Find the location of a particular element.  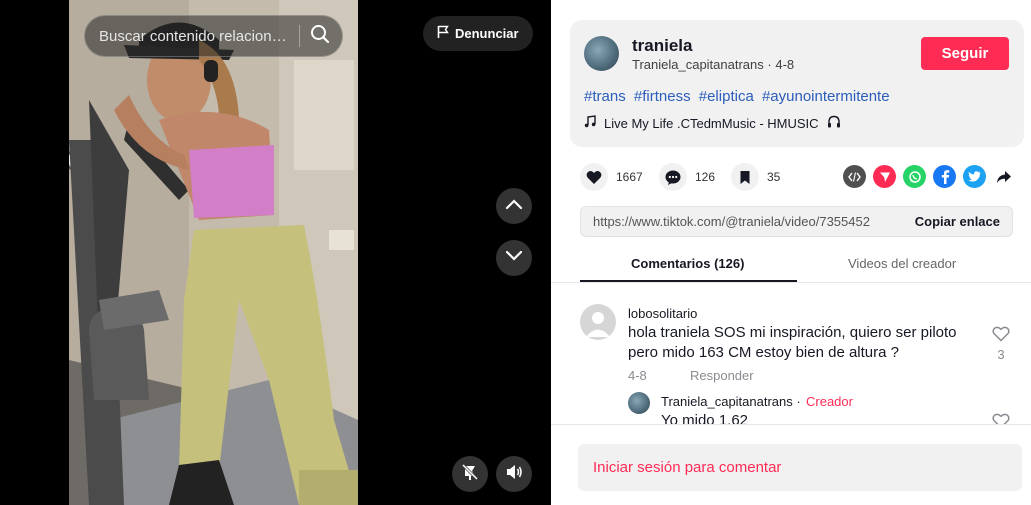

like-button: 1667 is located at coordinates (611, 177).